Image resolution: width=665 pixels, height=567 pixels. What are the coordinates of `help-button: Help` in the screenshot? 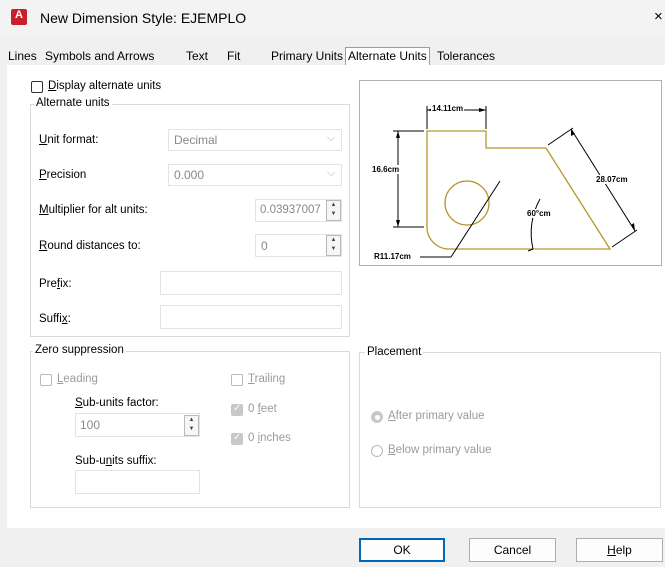 It's located at (619, 550).